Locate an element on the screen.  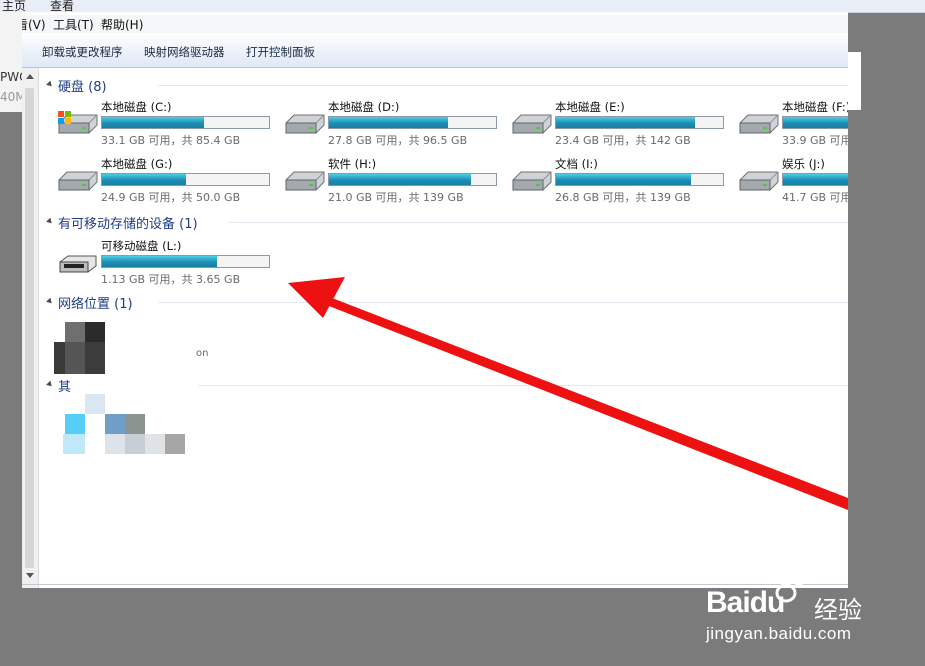
watermark-cn: 经验 is located at coordinates (838, 610).